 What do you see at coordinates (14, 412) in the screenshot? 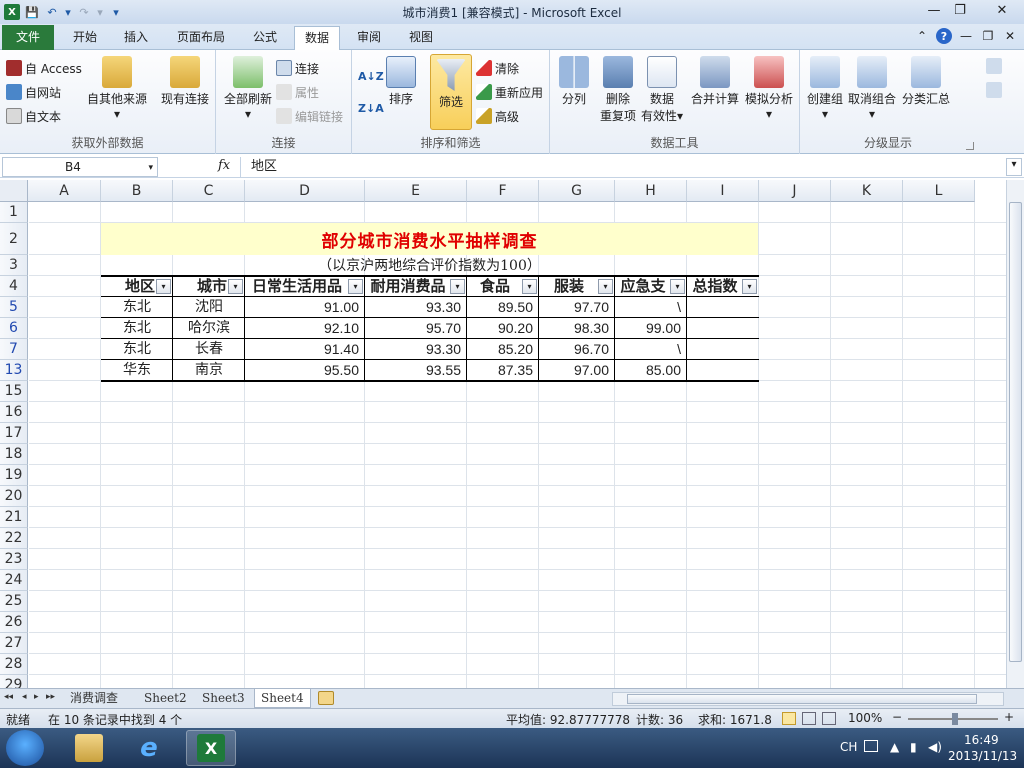
I see `row-header: 16` at bounding box center [14, 412].